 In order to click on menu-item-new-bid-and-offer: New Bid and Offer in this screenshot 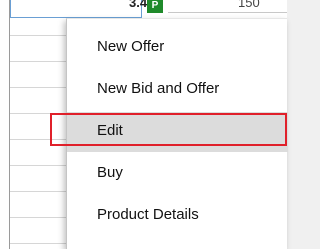, I will do `click(177, 90)`.